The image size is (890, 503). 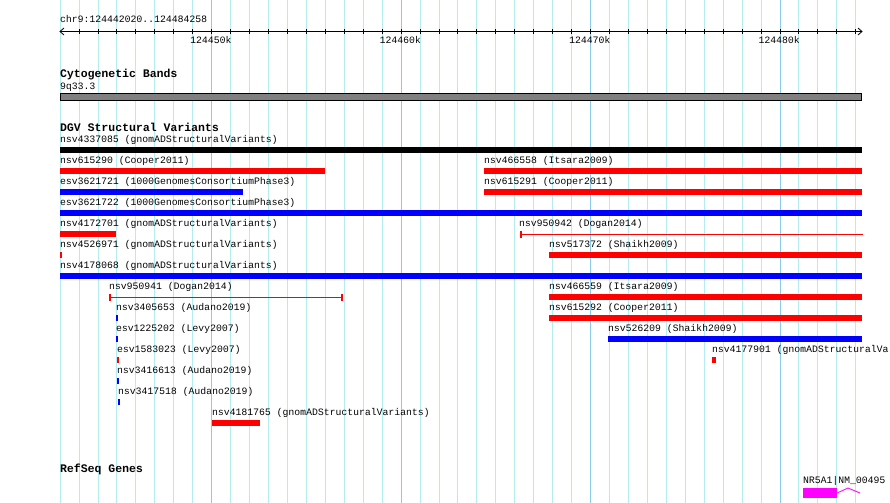 I want to click on tick-label: 124460k, so click(x=400, y=41).